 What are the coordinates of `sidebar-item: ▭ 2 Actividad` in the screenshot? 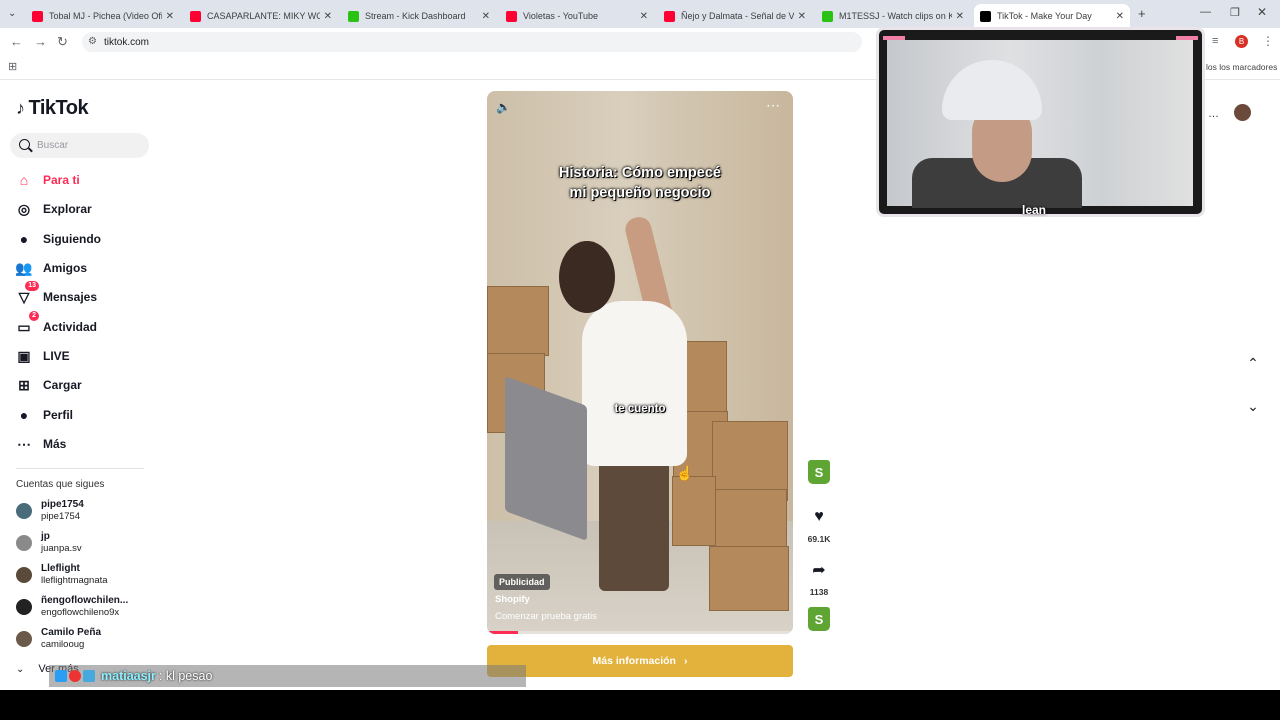 It's located at (81, 325).